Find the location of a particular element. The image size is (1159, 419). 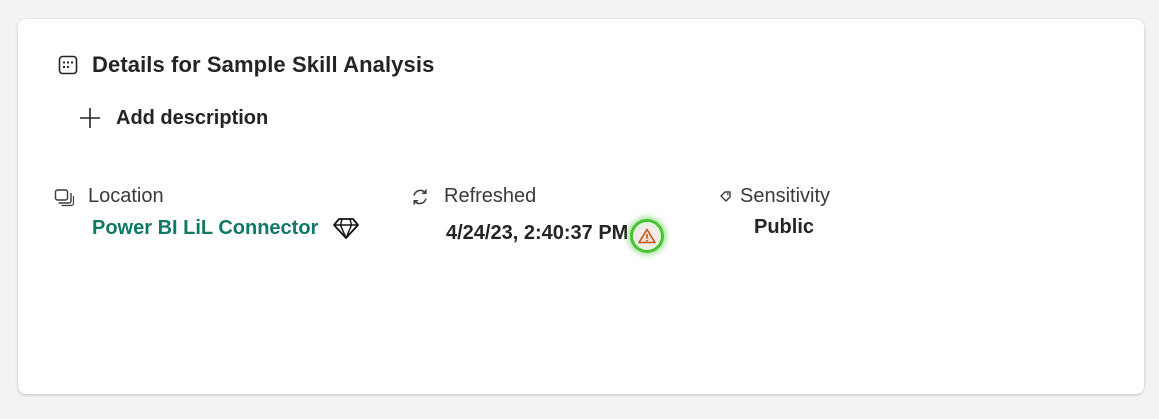

details-header: Details for Sample Skill Analysis is located at coordinates (246, 65).